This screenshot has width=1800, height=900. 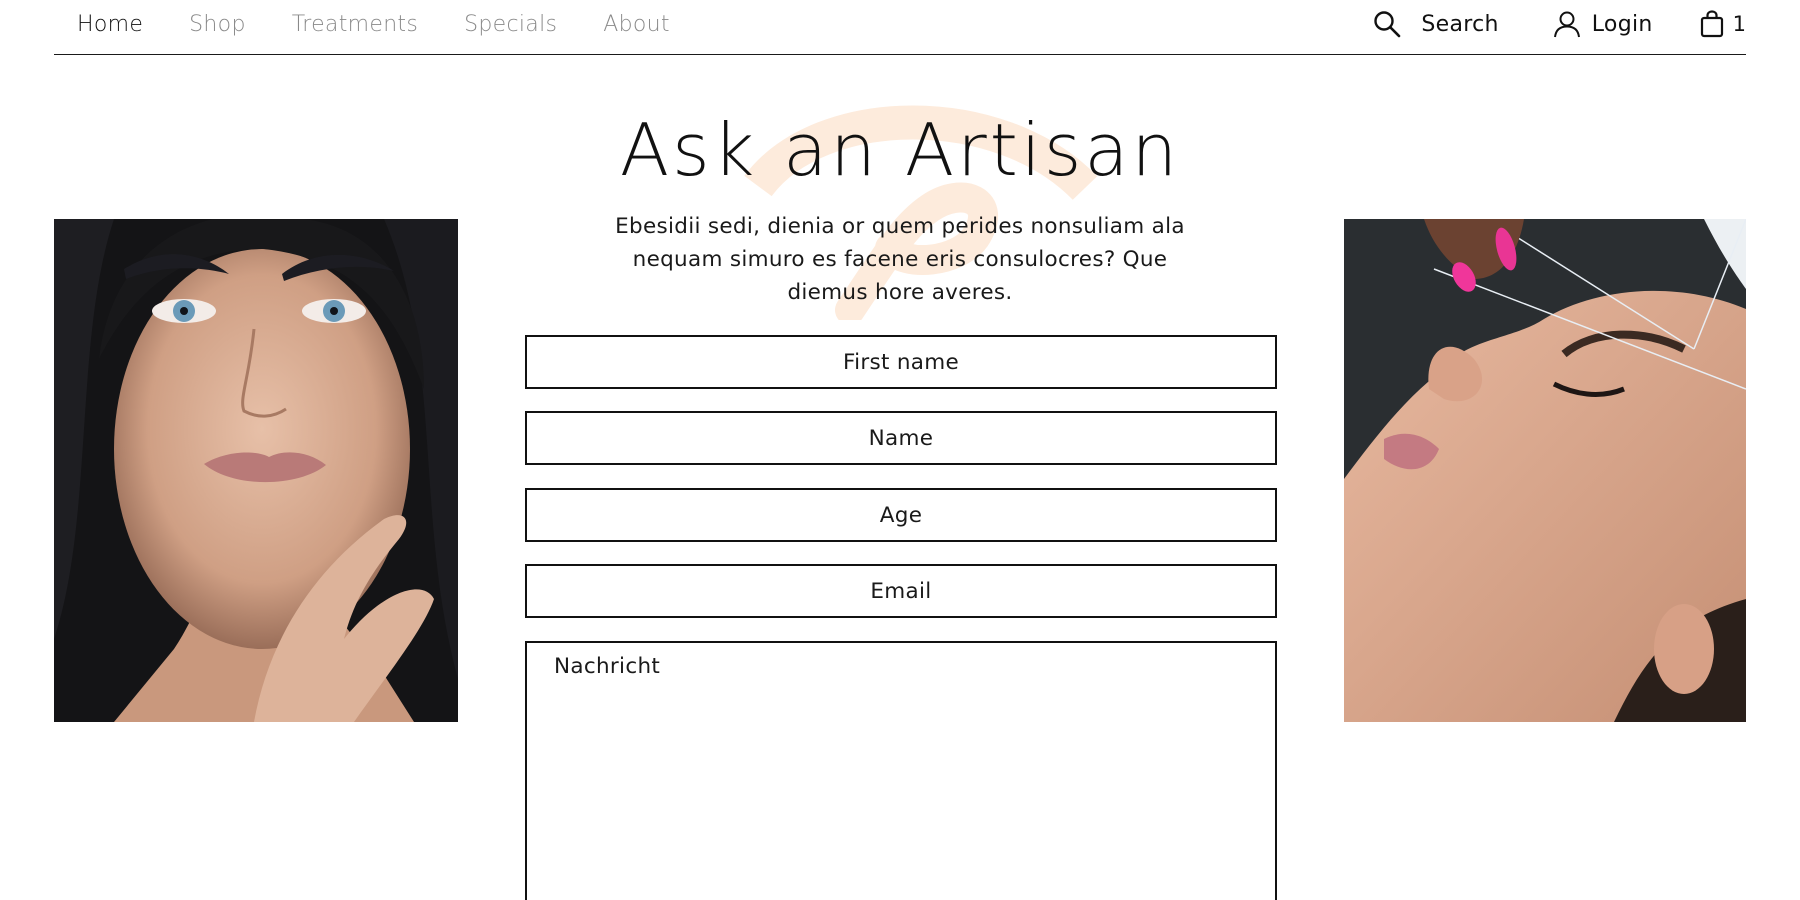 What do you see at coordinates (110, 24) in the screenshot?
I see `nav-home: Home` at bounding box center [110, 24].